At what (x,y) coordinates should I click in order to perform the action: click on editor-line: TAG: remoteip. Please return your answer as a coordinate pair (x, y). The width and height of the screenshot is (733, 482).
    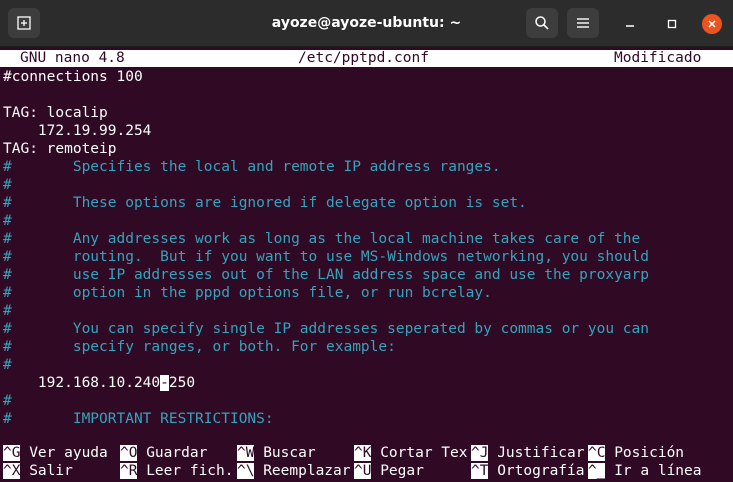
    Looking at the image, I should click on (60, 149).